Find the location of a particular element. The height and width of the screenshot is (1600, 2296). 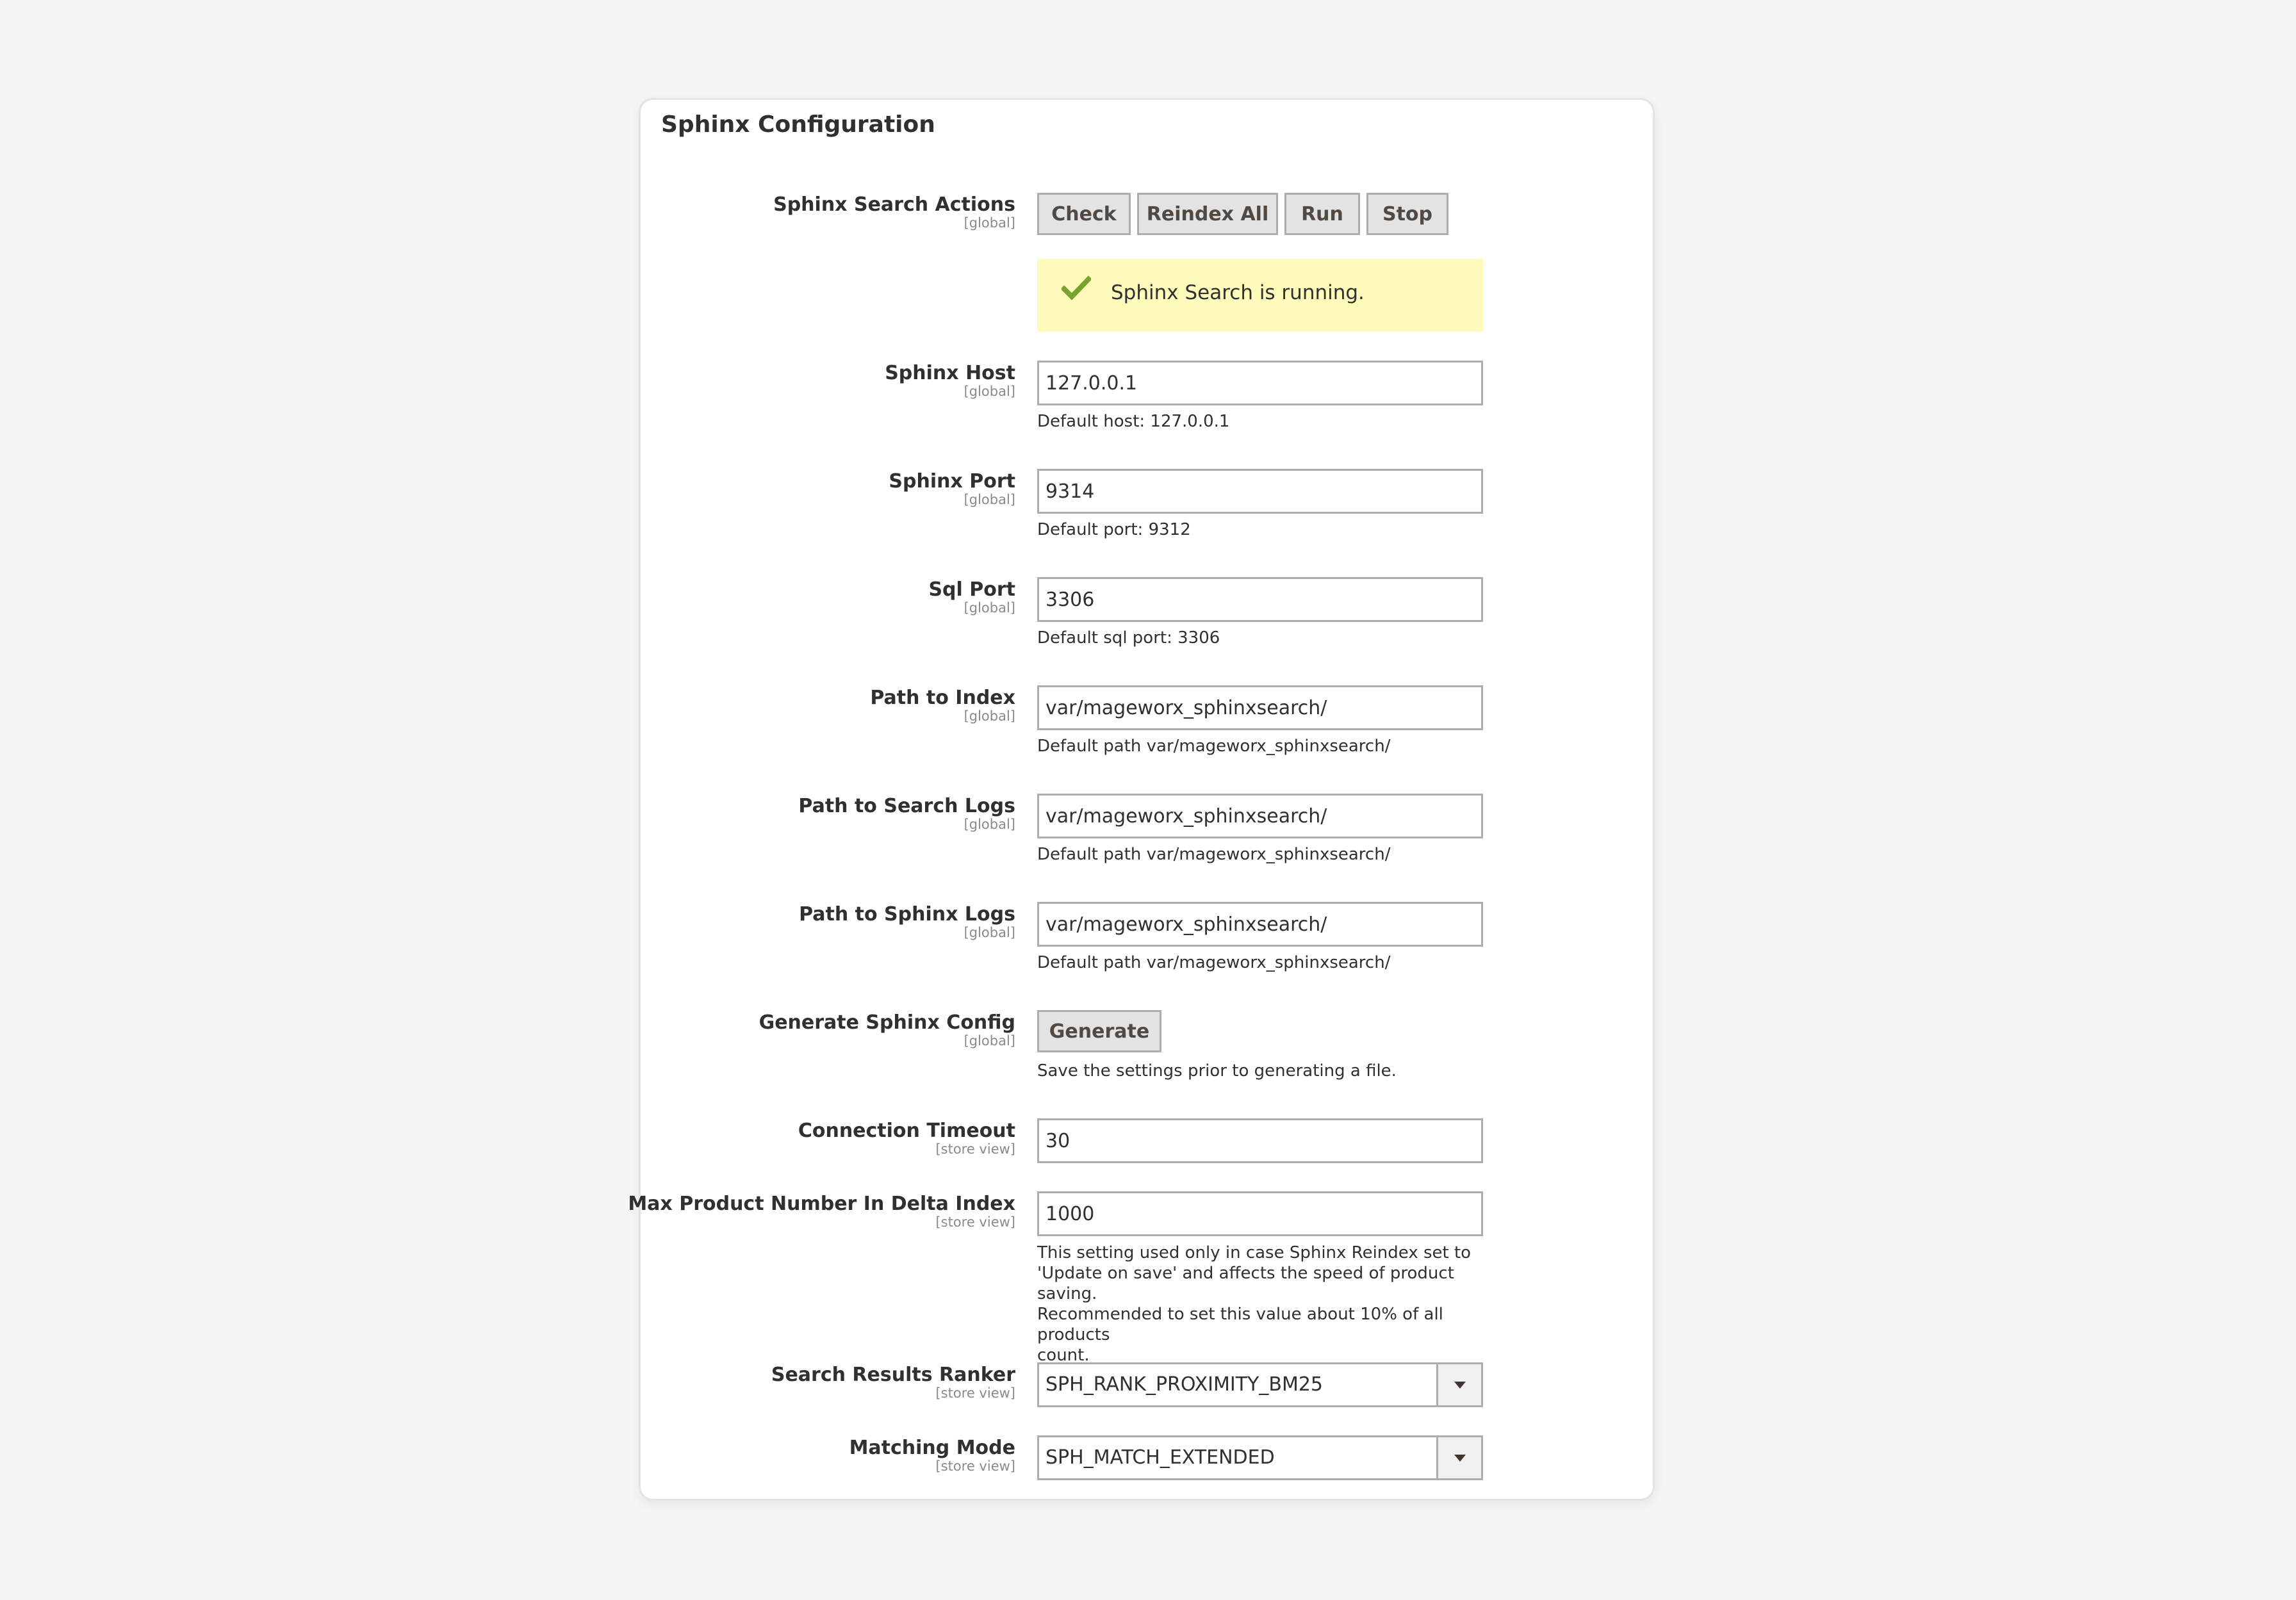

connection-timeout-input is located at coordinates (1260, 1140).